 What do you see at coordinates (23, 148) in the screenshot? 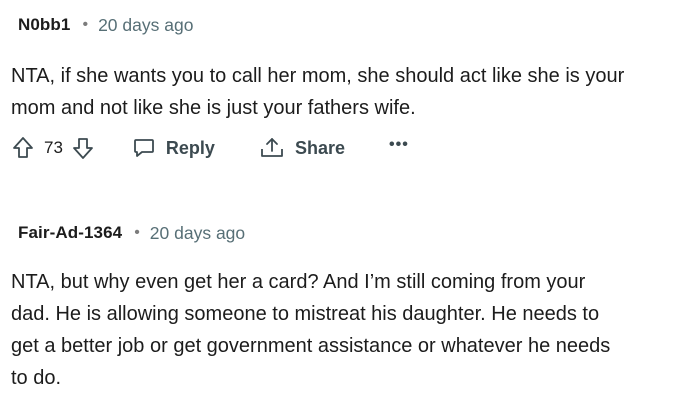
I see `arrow-up-outline-icon` at bounding box center [23, 148].